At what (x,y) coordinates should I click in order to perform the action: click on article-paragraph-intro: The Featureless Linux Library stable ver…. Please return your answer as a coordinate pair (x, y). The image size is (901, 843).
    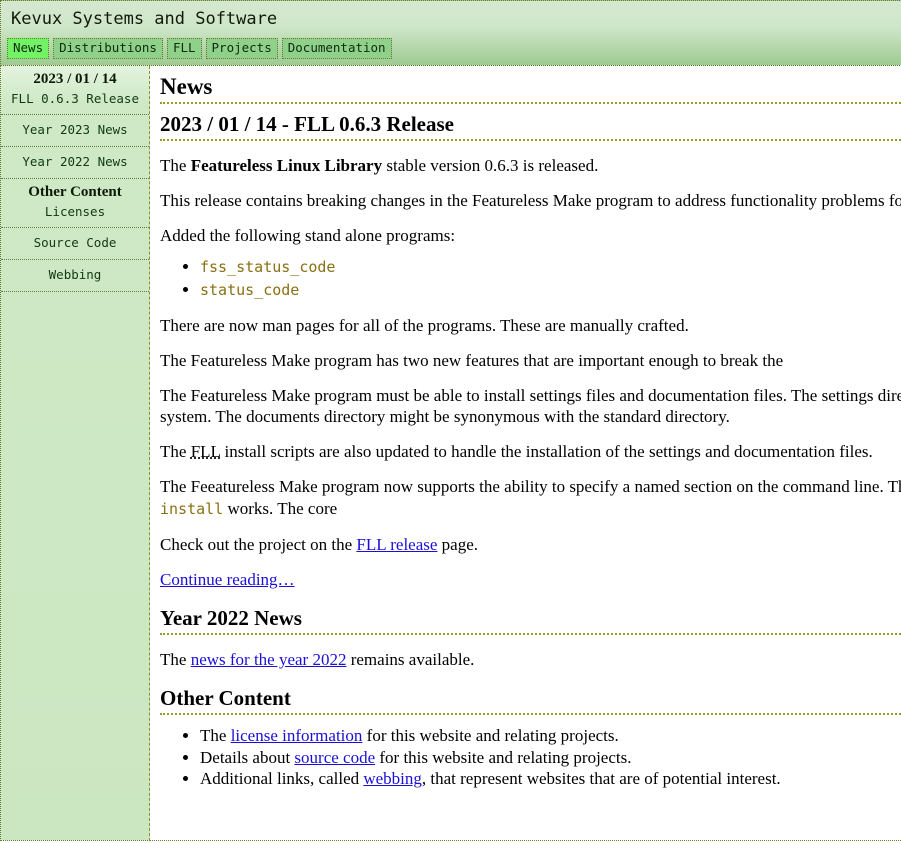
    Looking at the image, I should click on (530, 165).